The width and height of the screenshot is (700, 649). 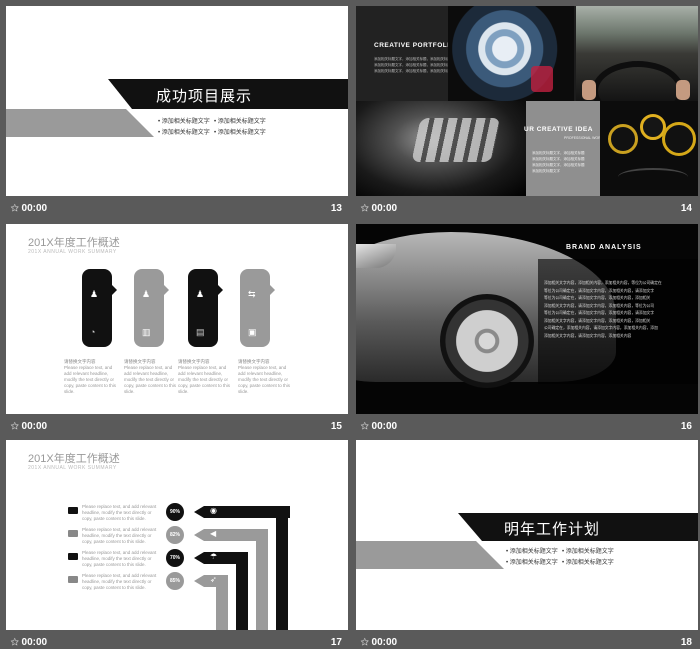 What do you see at coordinates (686, 426) in the screenshot?
I see `slide-number: 16` at bounding box center [686, 426].